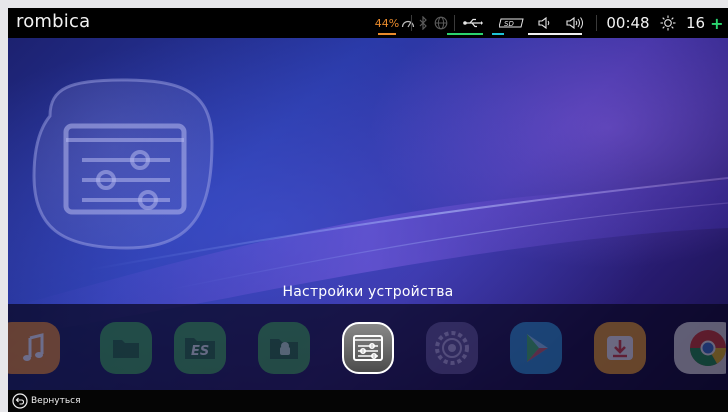  What do you see at coordinates (544, 23) in the screenshot?
I see `volume-down-icon` at bounding box center [544, 23].